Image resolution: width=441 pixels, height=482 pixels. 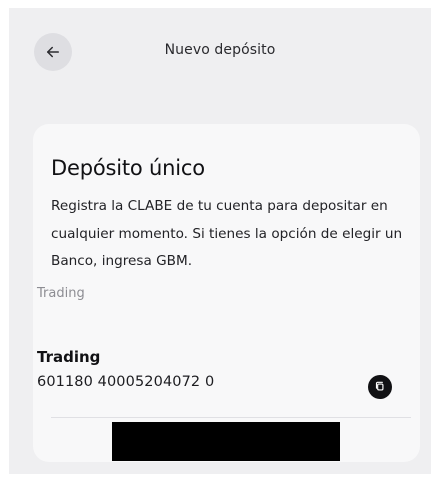 I want to click on section-label-trading: Trading, so click(x=61, y=293).